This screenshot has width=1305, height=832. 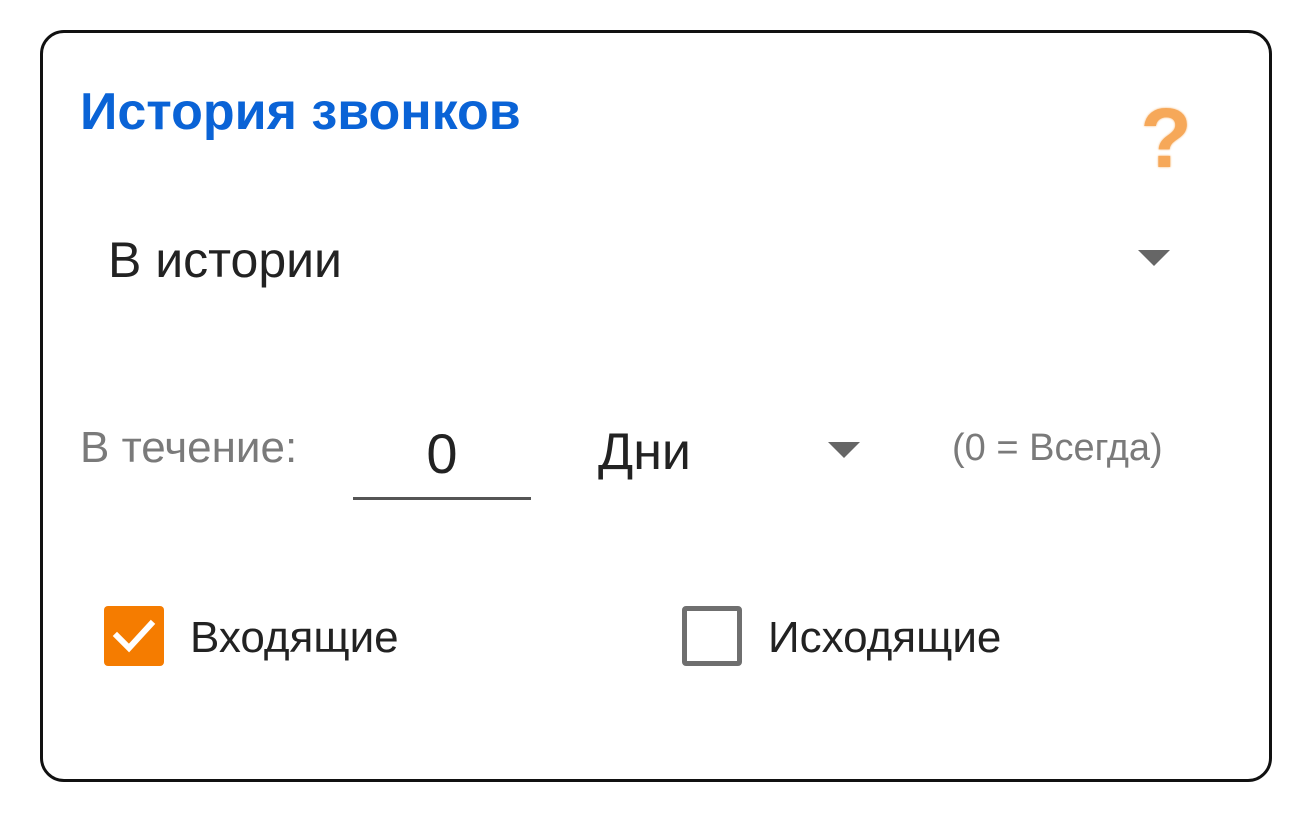 I want to click on incoming-checkbox-label: Входящие, so click(x=294, y=637).